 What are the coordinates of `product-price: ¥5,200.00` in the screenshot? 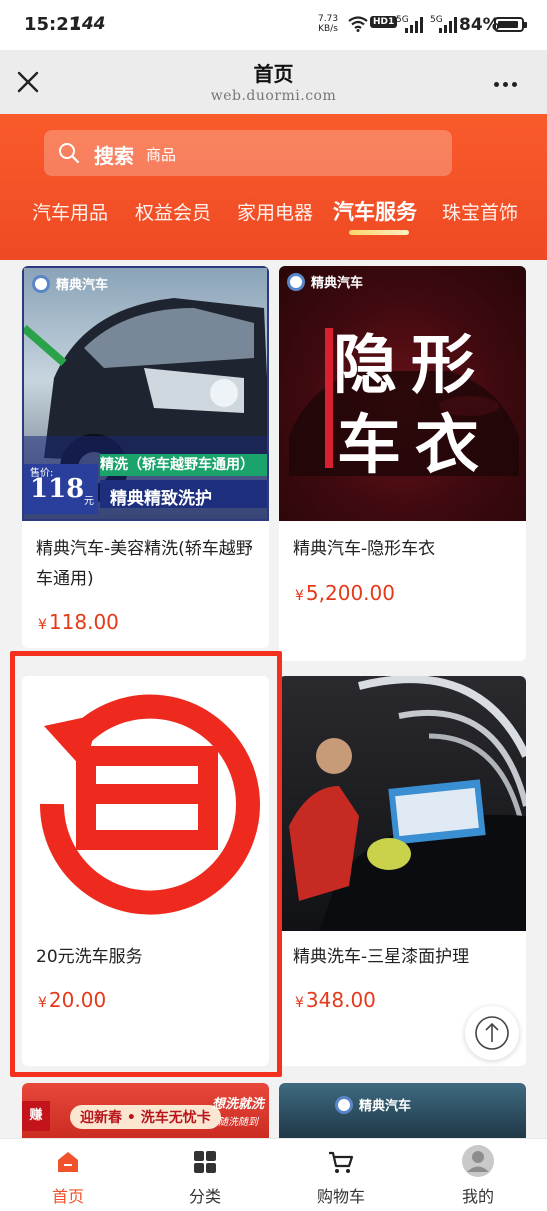 It's located at (345, 593).